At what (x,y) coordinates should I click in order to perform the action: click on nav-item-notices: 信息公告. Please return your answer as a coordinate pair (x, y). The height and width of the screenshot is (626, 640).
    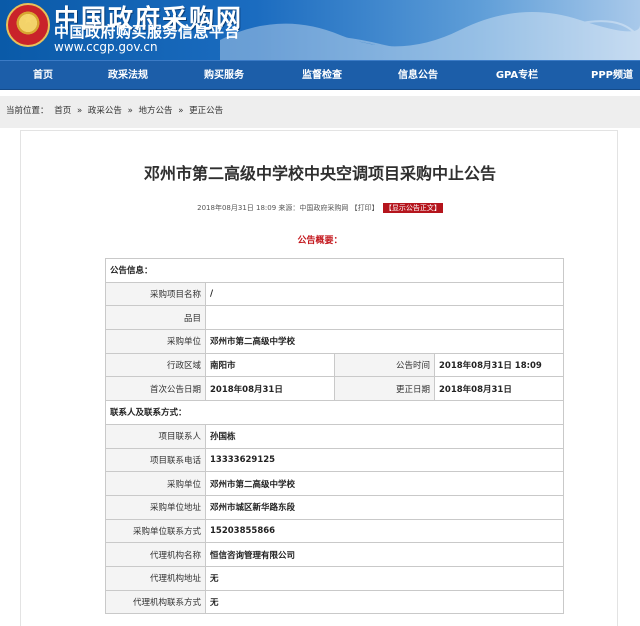
    Looking at the image, I should click on (418, 75).